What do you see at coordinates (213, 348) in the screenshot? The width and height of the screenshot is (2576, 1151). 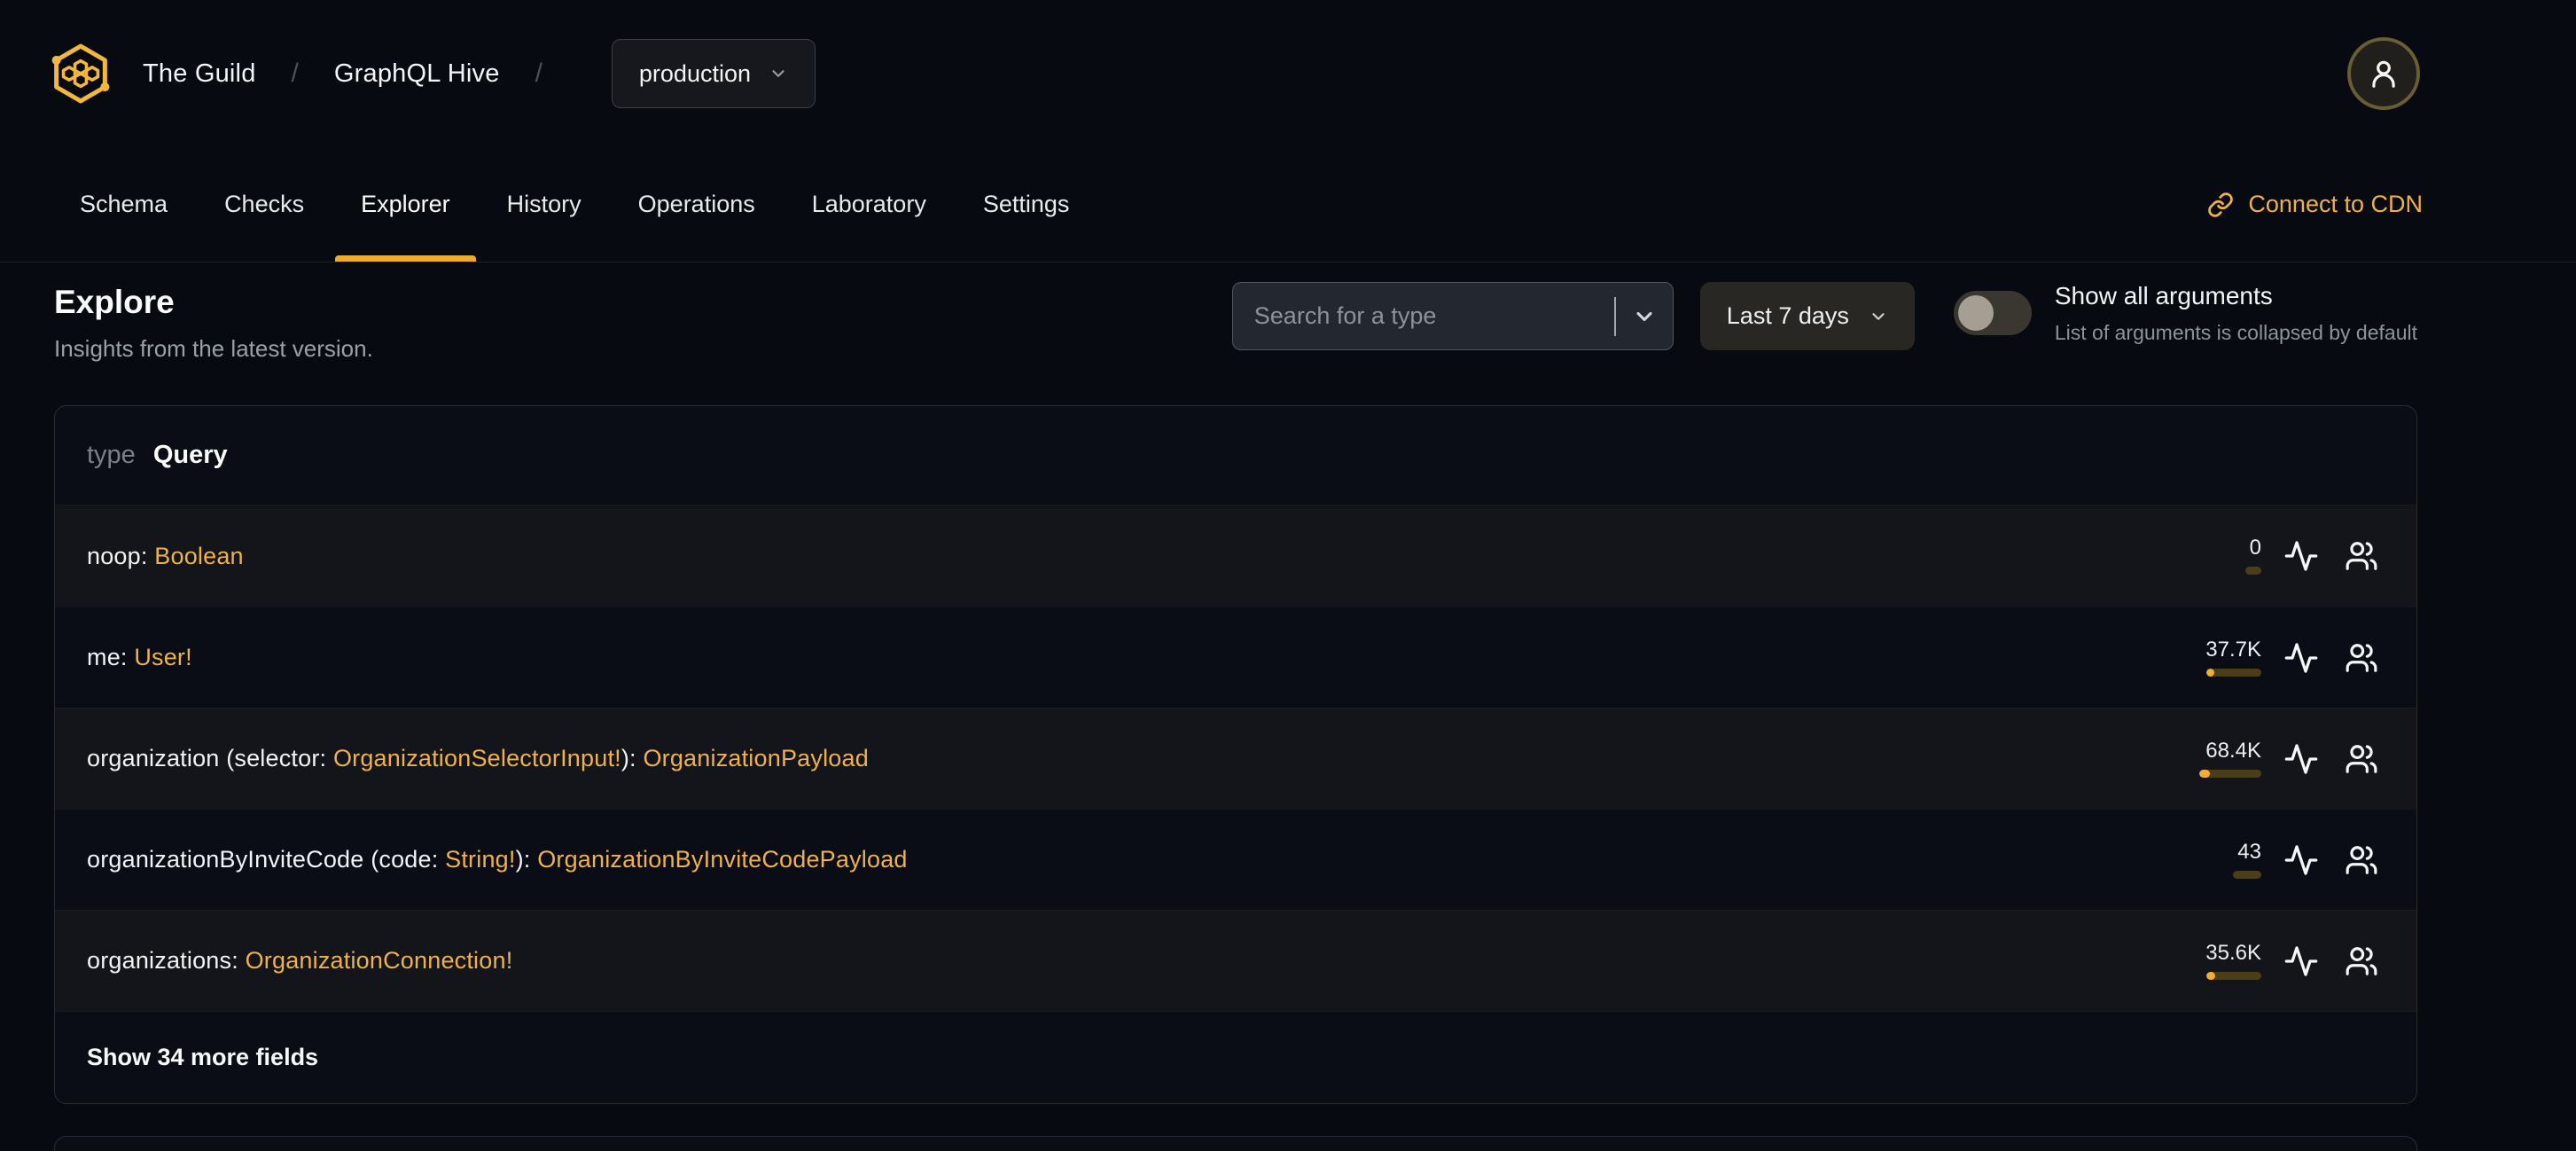 I see `page-subtitle: Insights from the latest version.` at bounding box center [213, 348].